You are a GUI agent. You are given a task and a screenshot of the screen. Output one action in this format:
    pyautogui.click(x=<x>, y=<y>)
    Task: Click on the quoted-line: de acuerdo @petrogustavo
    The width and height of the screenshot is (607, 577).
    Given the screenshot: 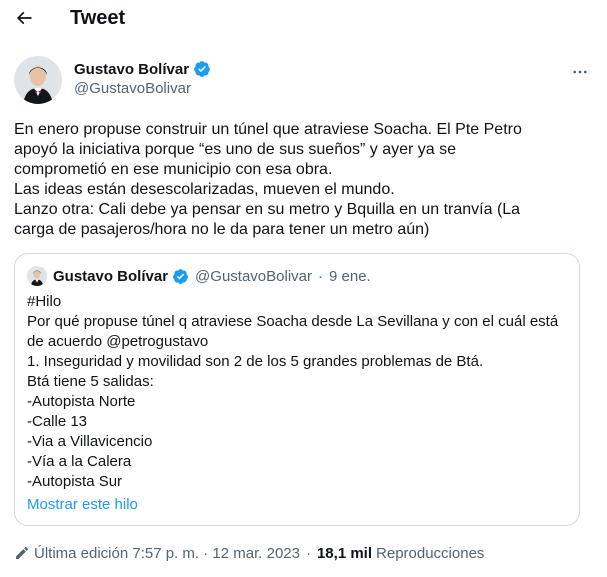 What is the action you would take?
    pyautogui.click(x=118, y=341)
    